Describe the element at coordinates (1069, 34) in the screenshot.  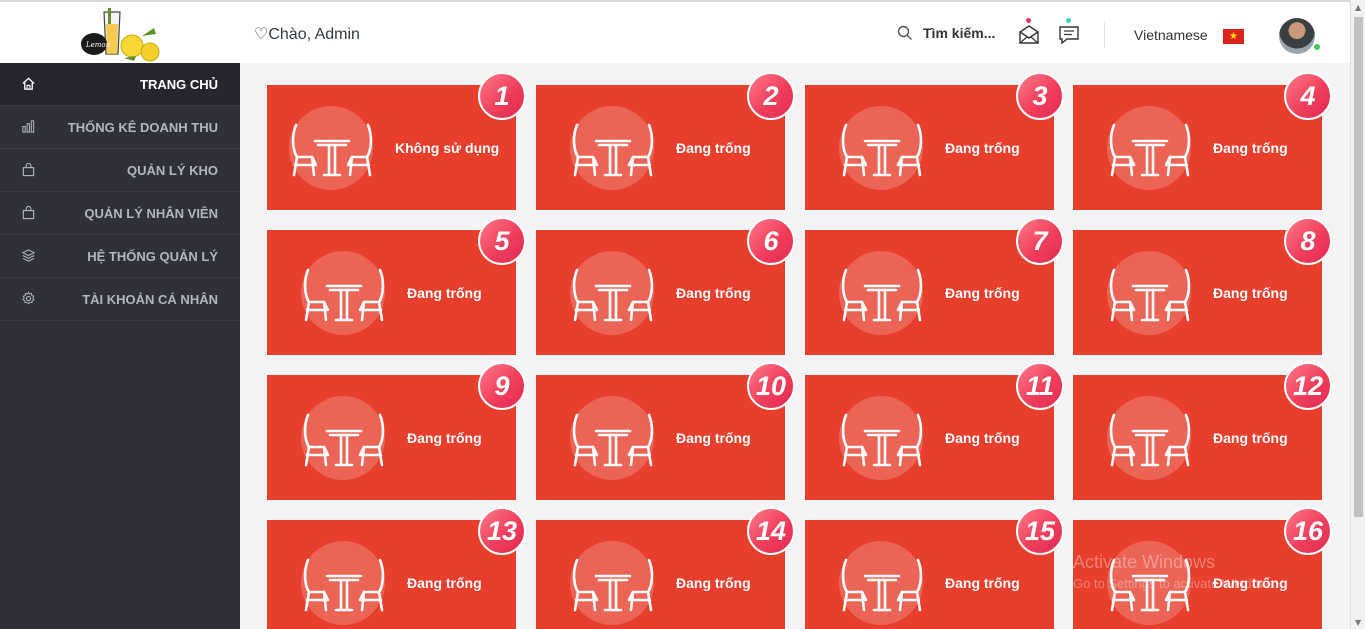
I see `chat-icon` at that location.